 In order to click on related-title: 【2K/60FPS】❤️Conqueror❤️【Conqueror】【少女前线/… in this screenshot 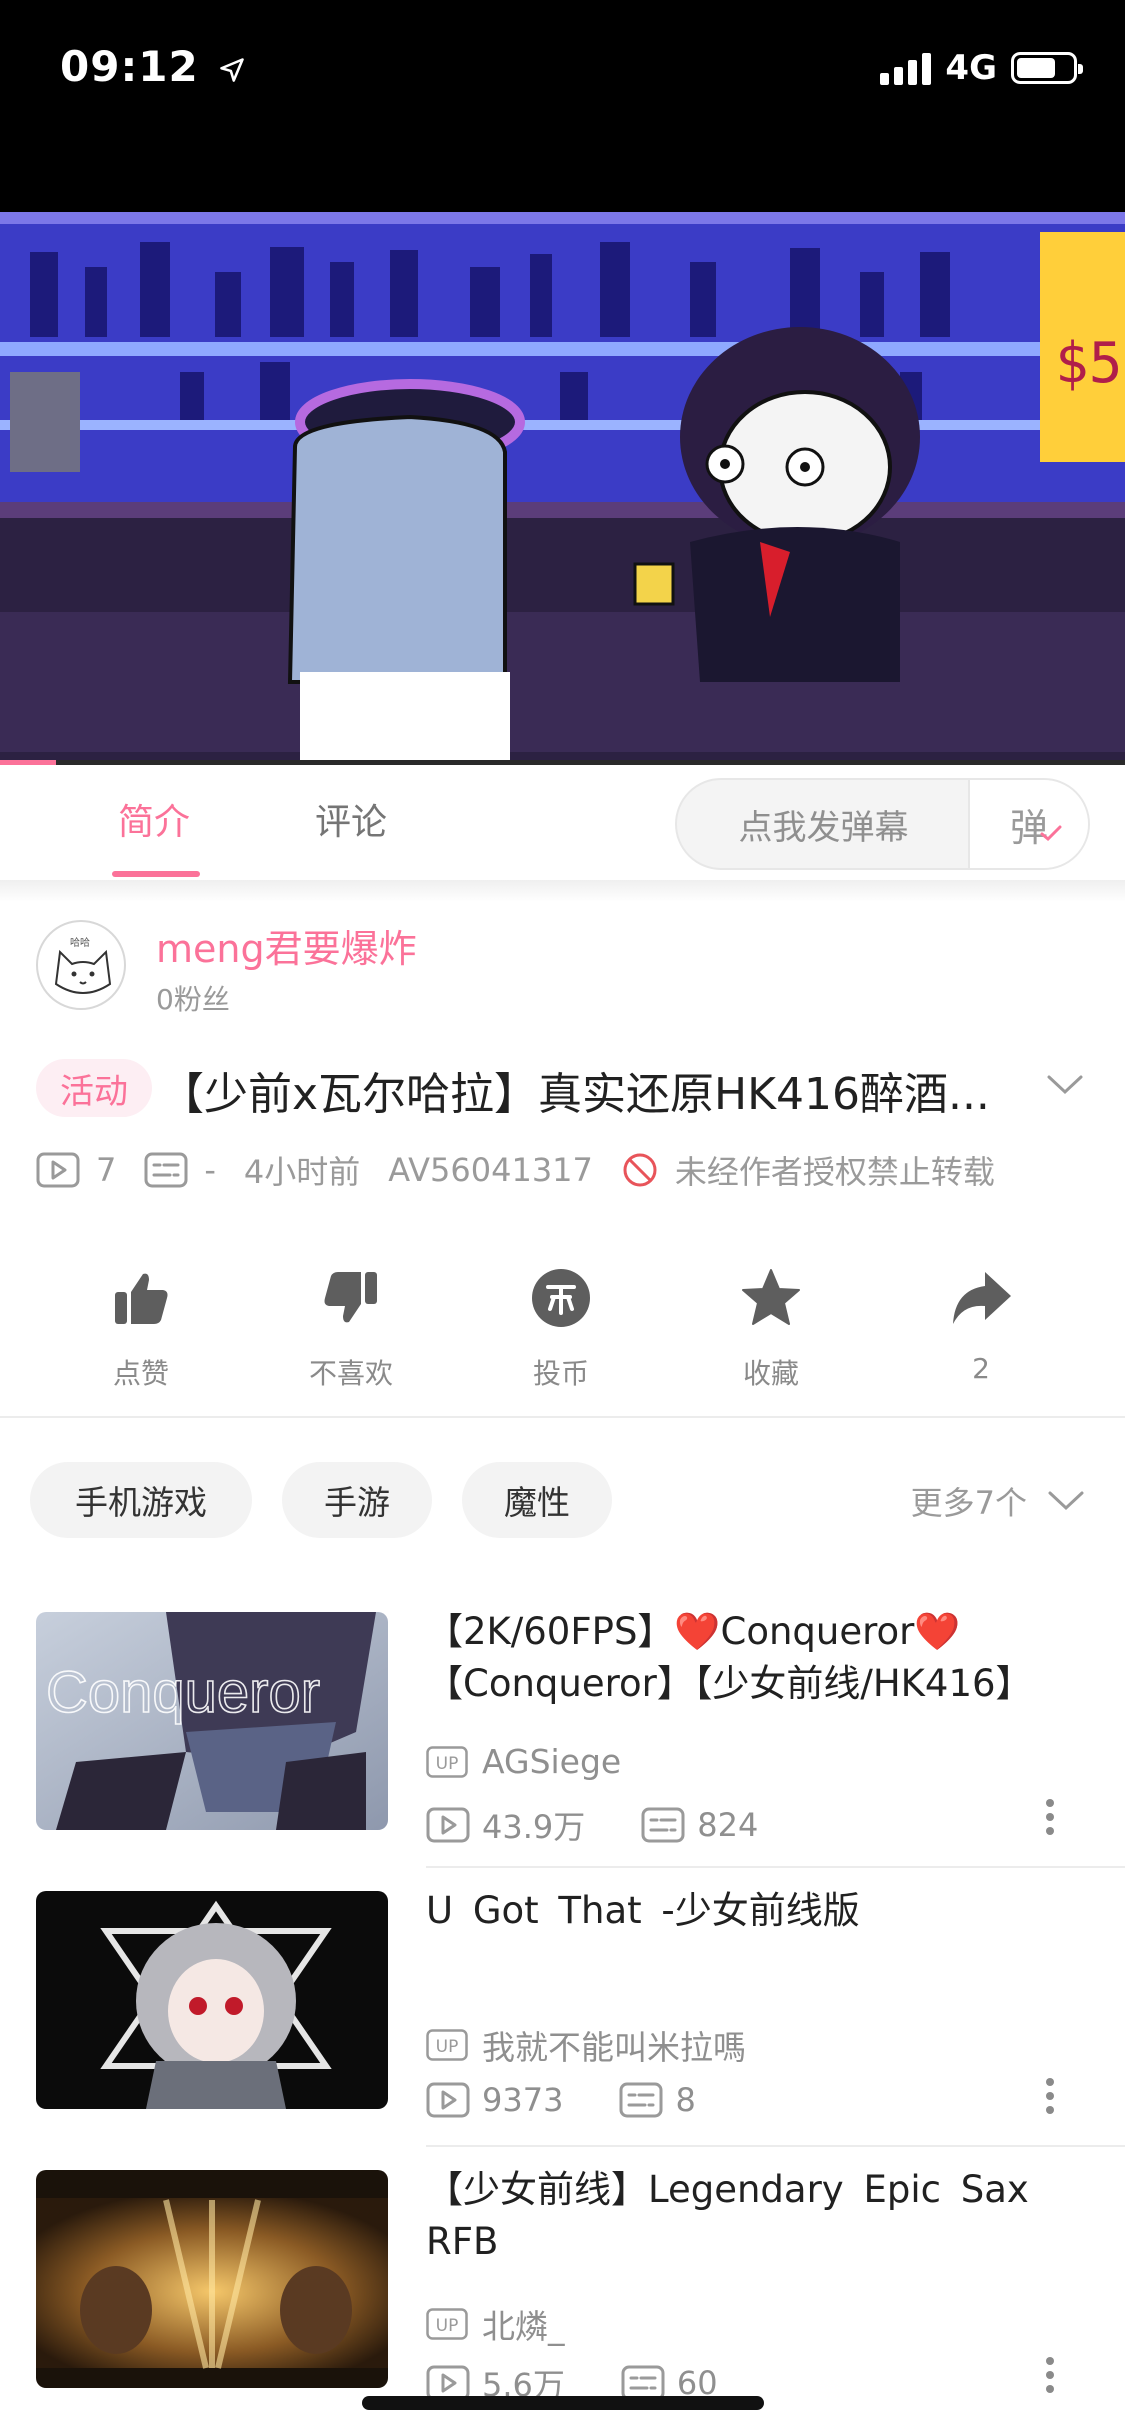, I will do `click(729, 1657)`.